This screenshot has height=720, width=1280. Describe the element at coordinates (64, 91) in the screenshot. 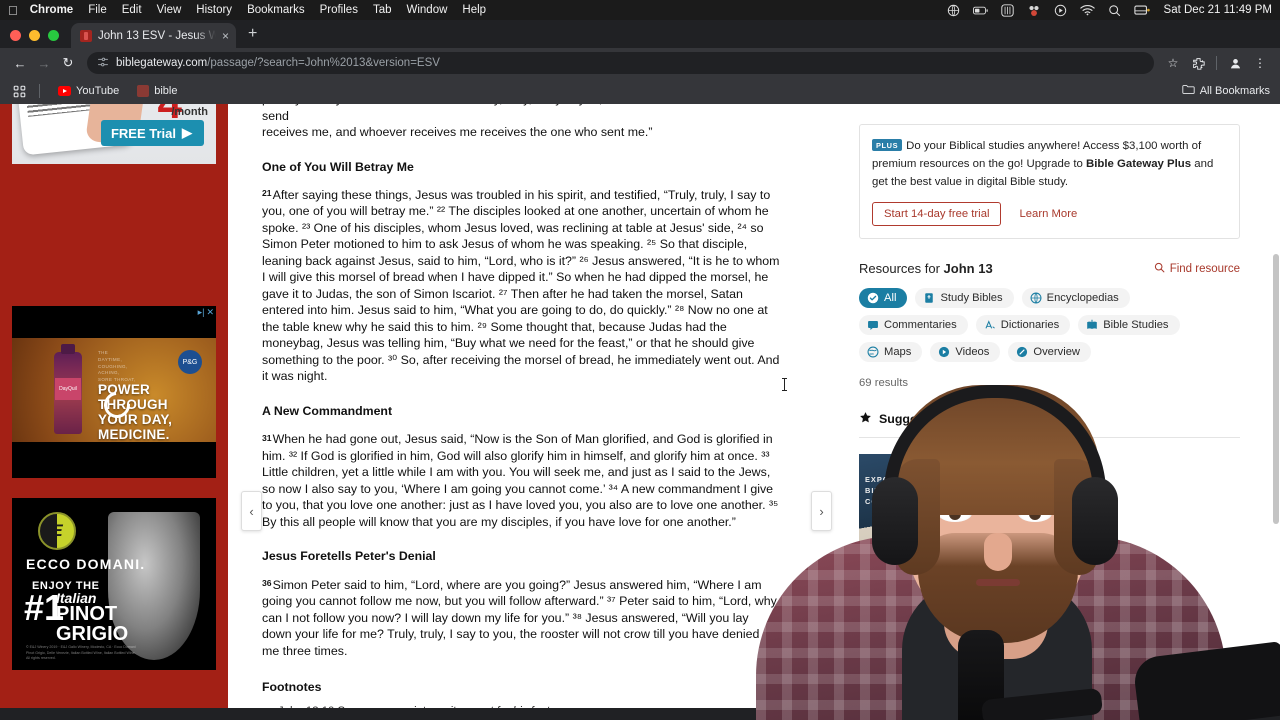

I see `youtube-icon` at that location.